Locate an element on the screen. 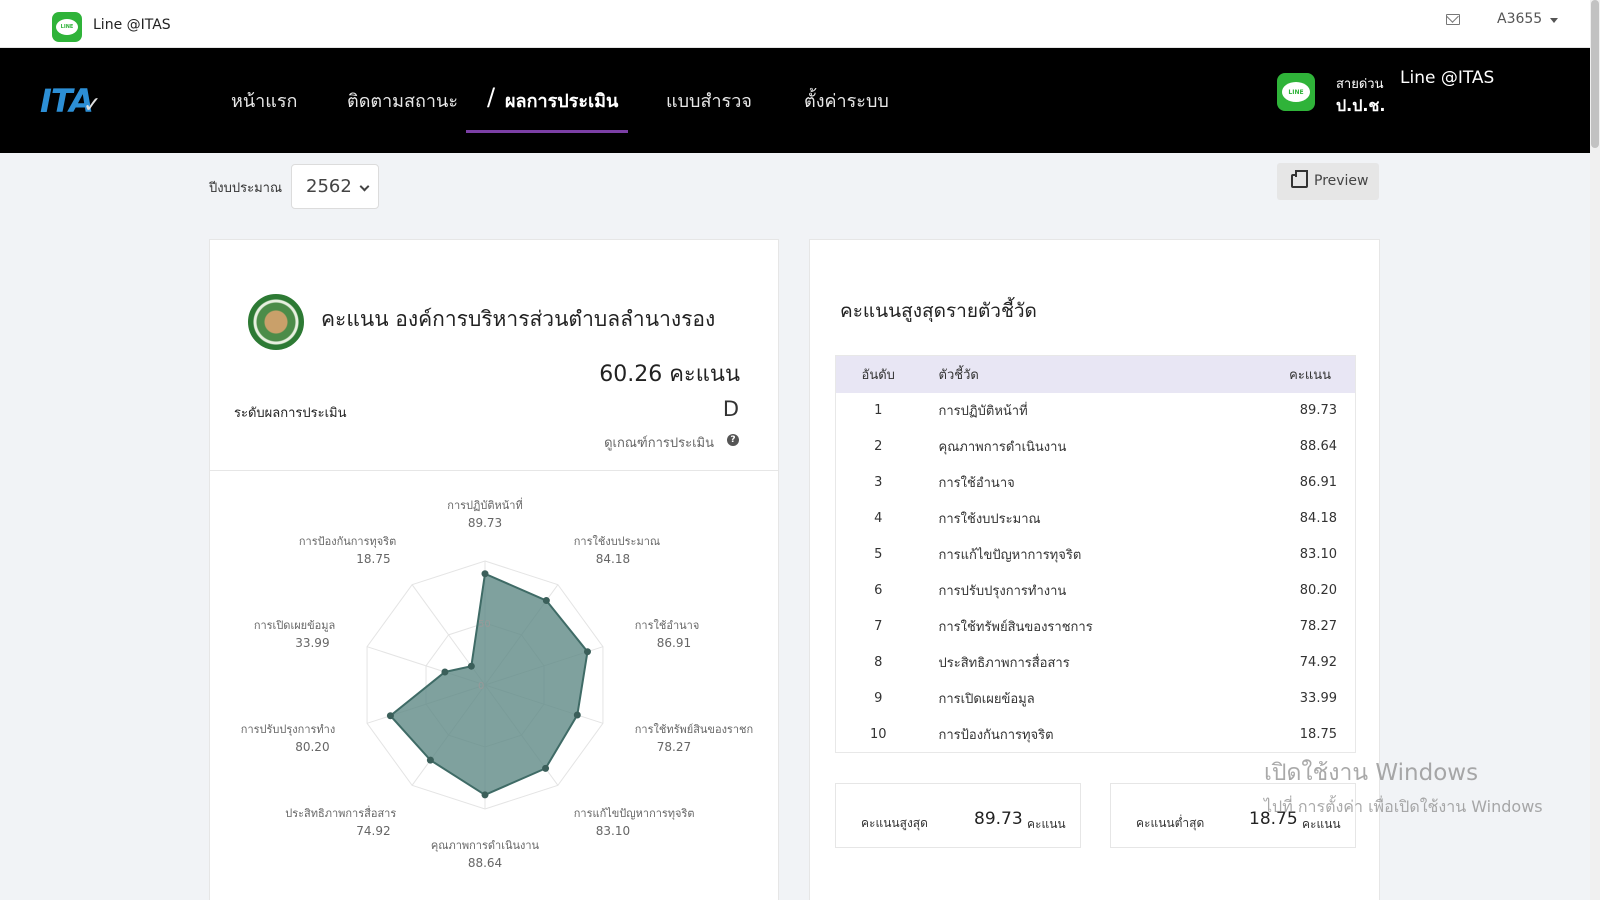 Image resolution: width=1600 pixels, height=900 pixels. radar-axis-label: การปฏิบัติหน้าที่ is located at coordinates (484, 504).